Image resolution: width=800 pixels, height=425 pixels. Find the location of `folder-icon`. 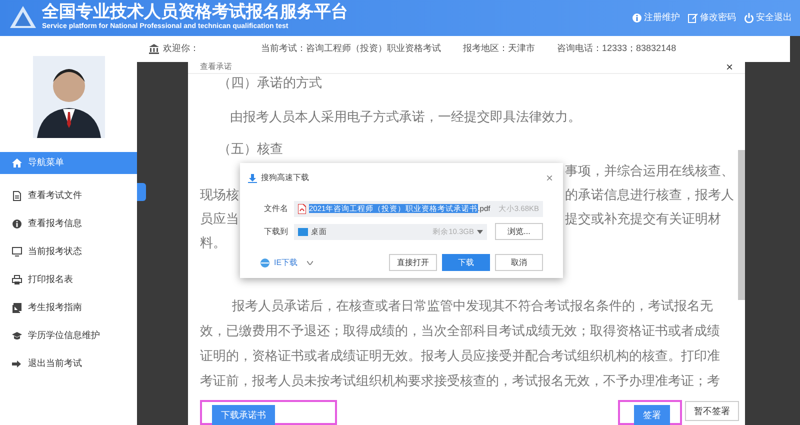

folder-icon is located at coordinates (303, 232).